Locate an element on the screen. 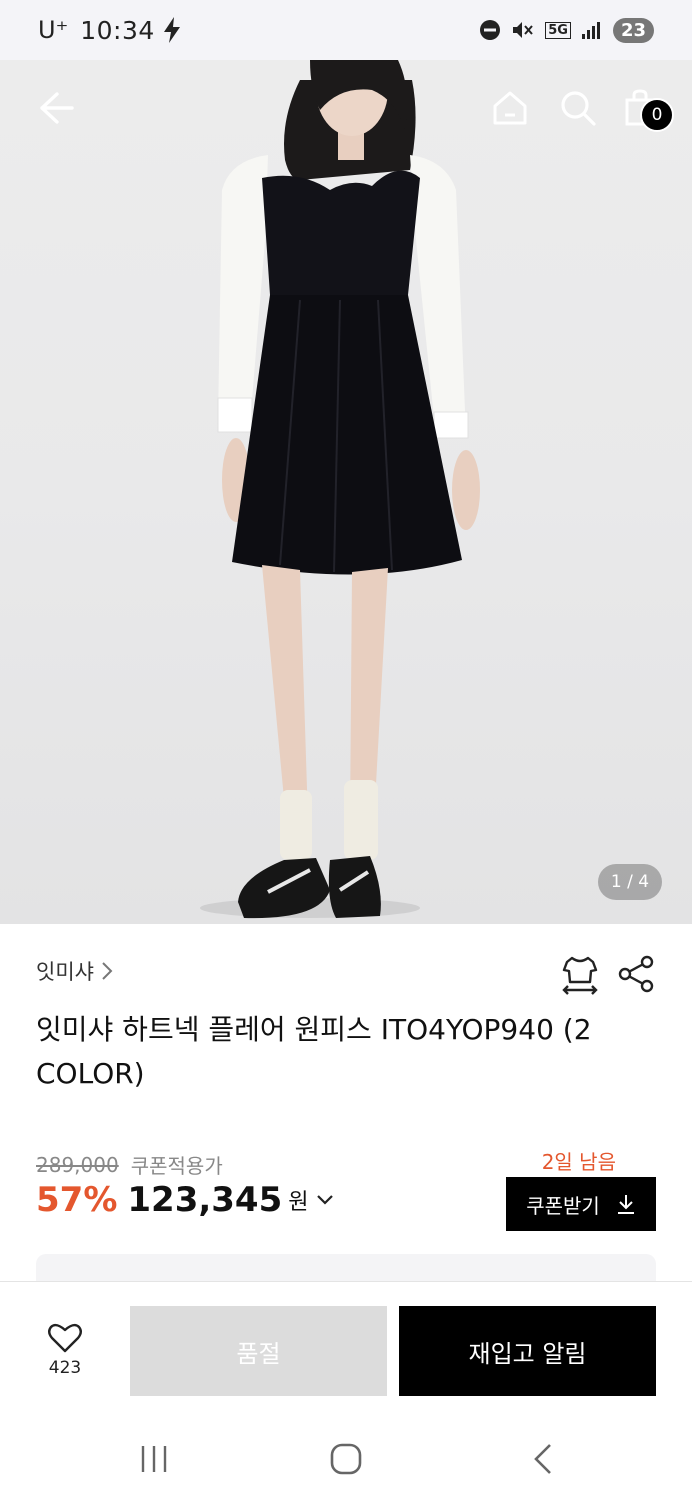 This screenshot has height=1500, width=692. size-guide-icon is located at coordinates (580, 974).